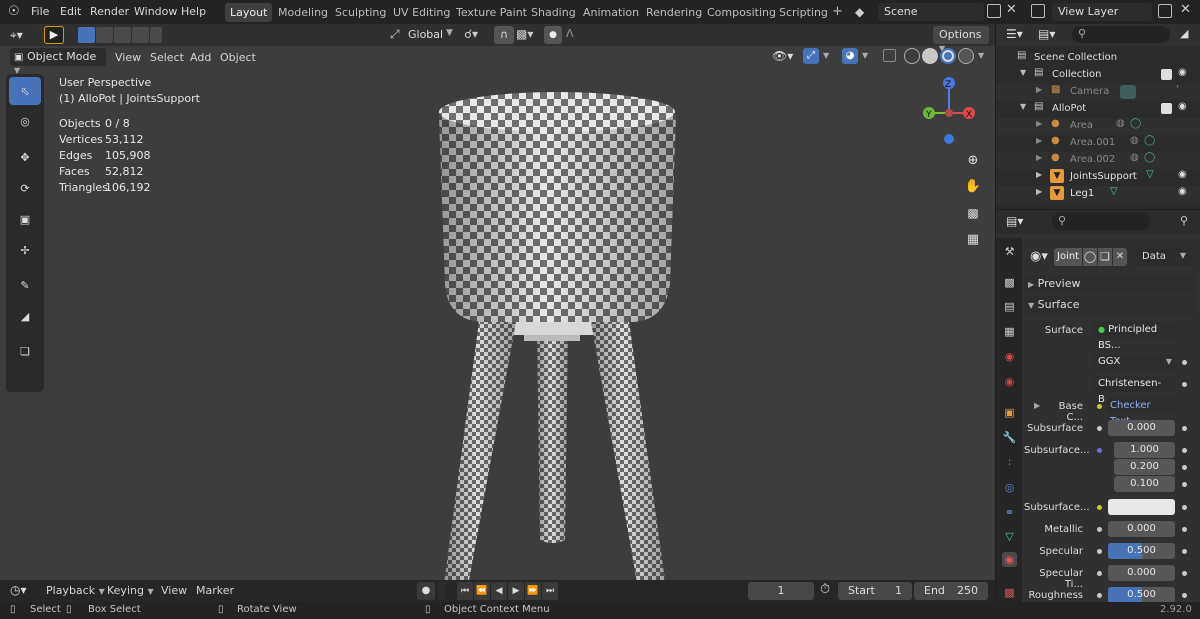  I want to click on outliner-row: ▶ ● Area.002 ◍ ◯, so click(1098, 160).